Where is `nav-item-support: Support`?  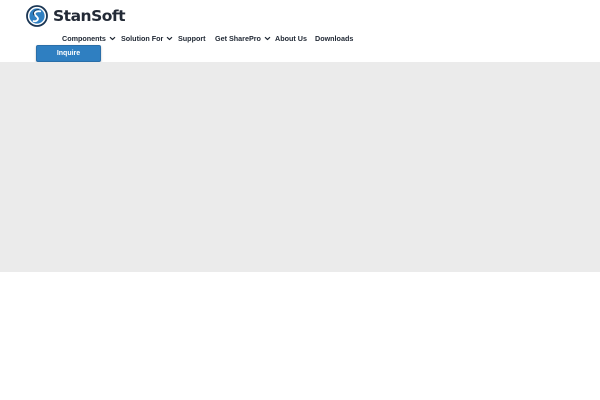 nav-item-support: Support is located at coordinates (192, 38).